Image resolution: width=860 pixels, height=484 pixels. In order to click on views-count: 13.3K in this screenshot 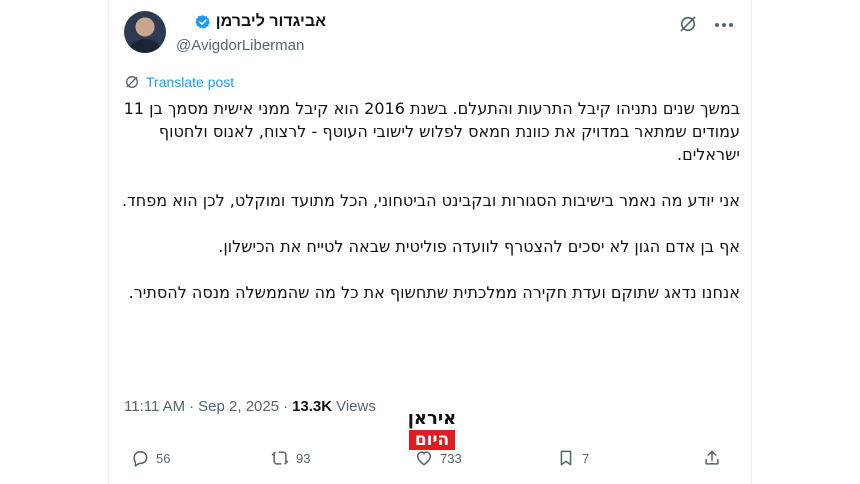, I will do `click(312, 406)`.